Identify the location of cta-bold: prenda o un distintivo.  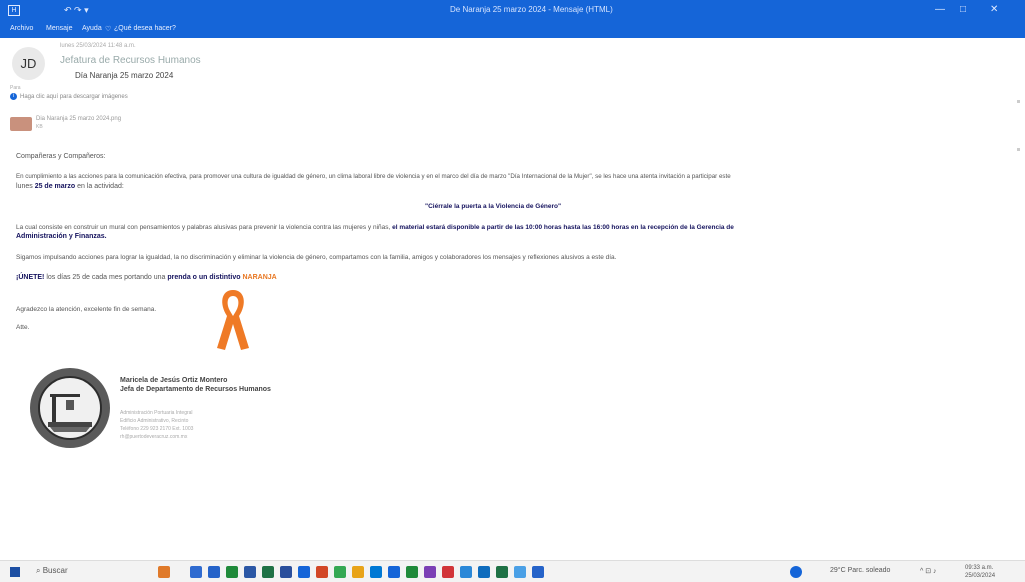
(204, 277).